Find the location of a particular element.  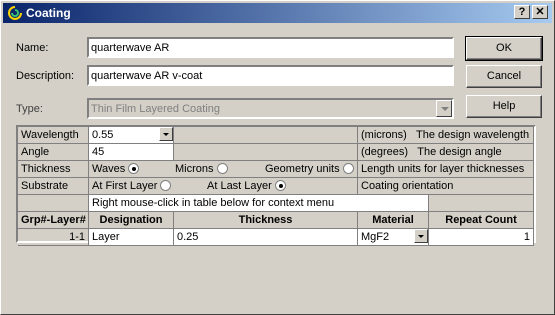

wavelength-unit: (microns) is located at coordinates (384, 135).